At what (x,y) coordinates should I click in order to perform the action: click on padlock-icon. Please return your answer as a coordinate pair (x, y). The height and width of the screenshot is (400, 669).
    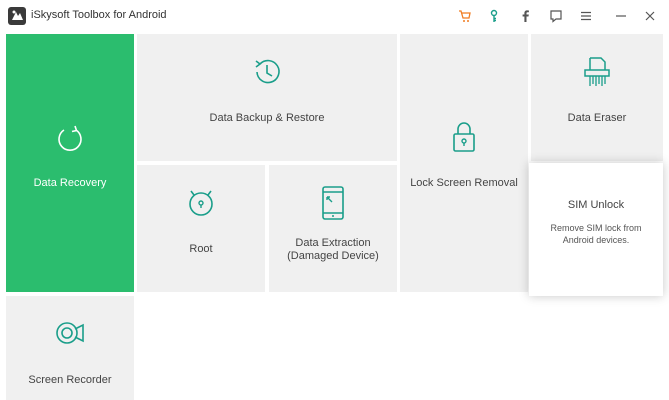
    Looking at the image, I should click on (464, 137).